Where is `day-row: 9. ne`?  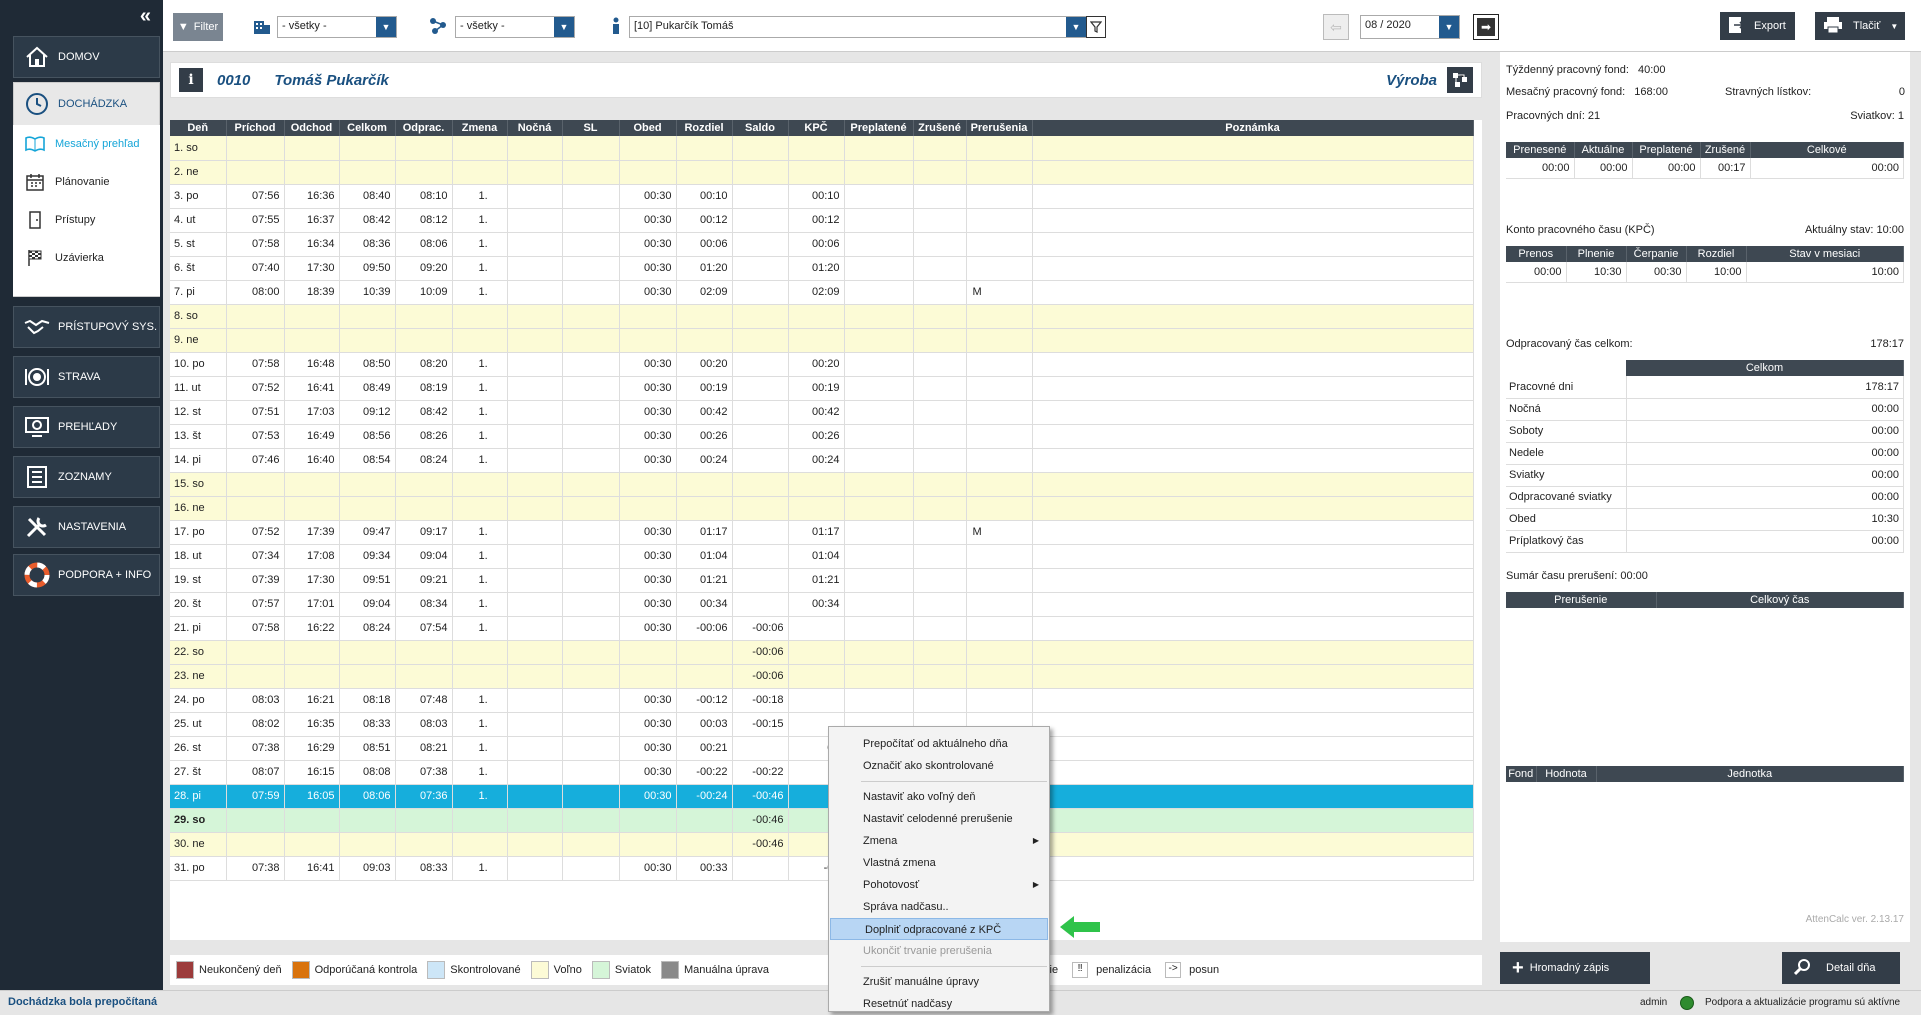
day-row: 9. ne is located at coordinates (822, 340).